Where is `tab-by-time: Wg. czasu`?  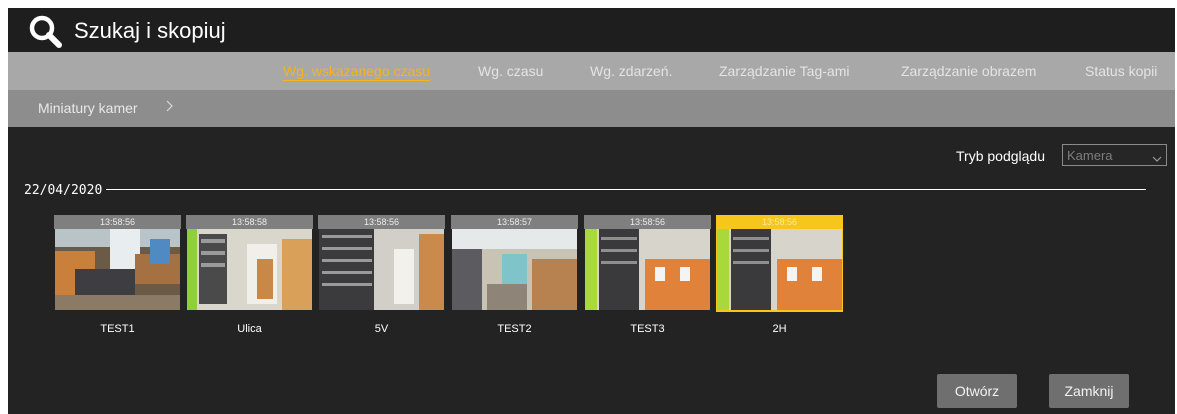
tab-by-time: Wg. czasu is located at coordinates (510, 71).